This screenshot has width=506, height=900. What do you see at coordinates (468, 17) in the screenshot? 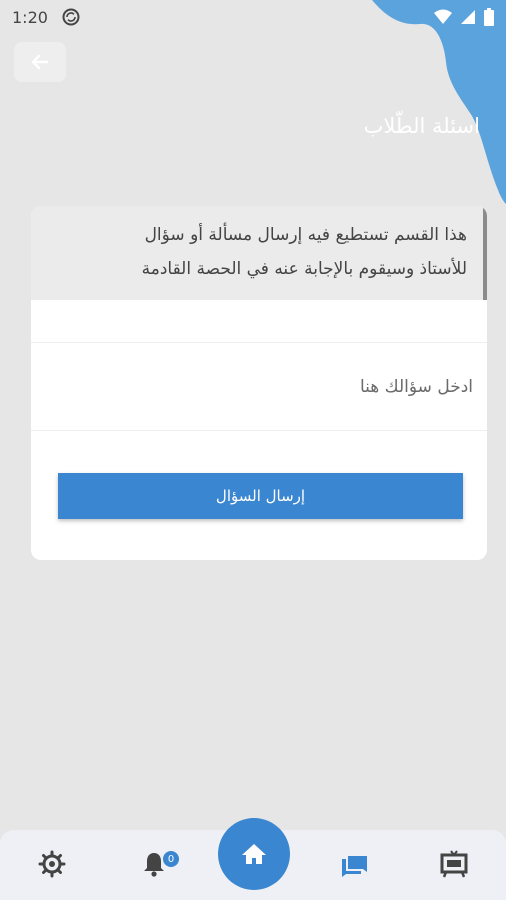
I see `signal-icon` at bounding box center [468, 17].